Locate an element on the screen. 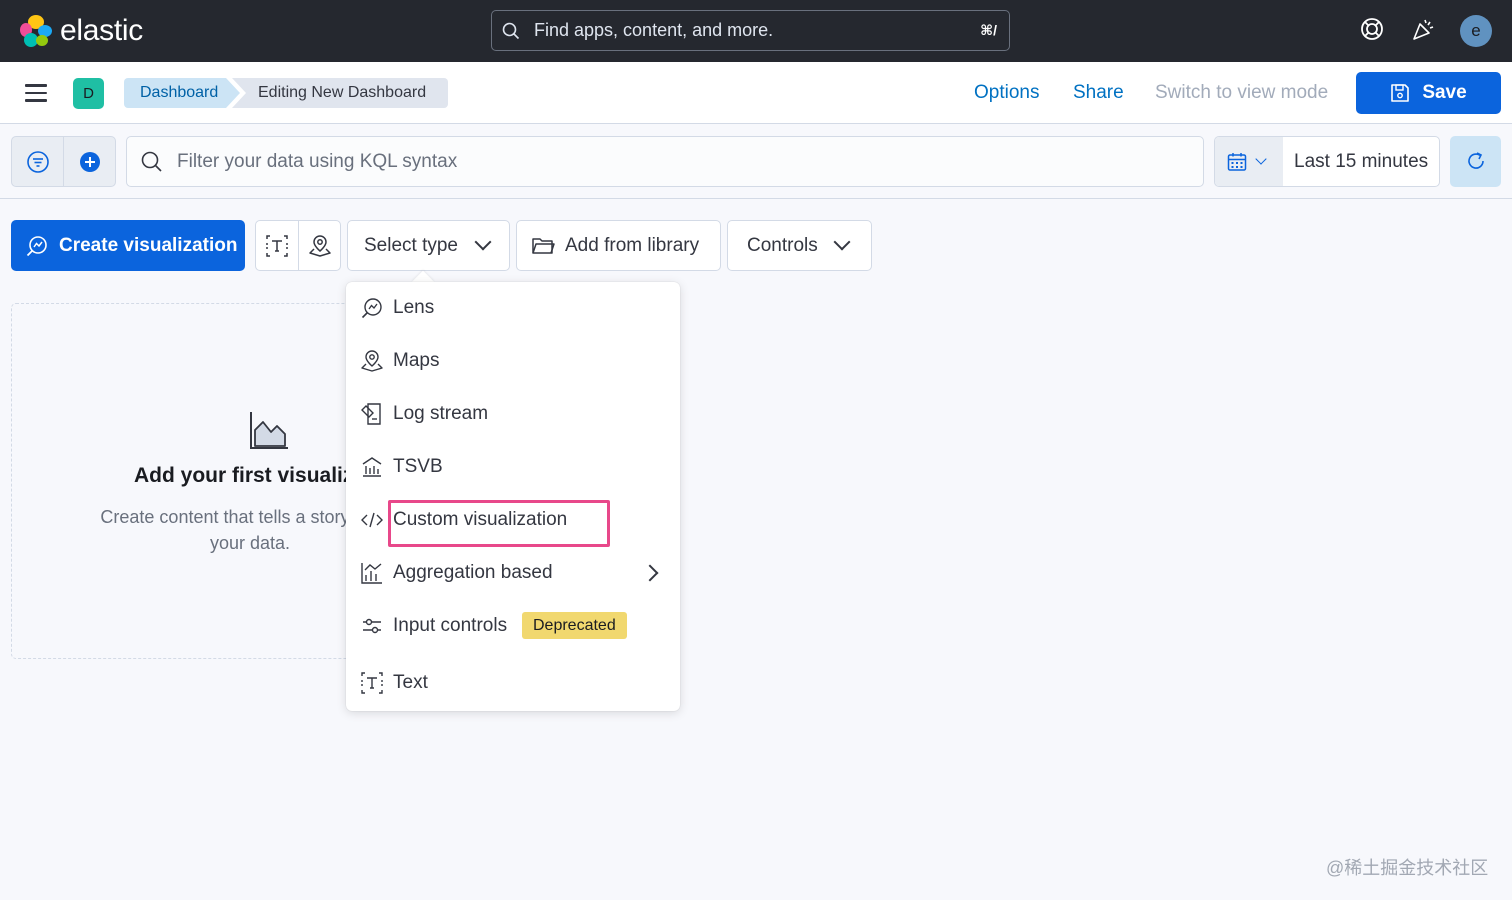  breadcrumb-current: Editing New Dashboard is located at coordinates (340, 93).